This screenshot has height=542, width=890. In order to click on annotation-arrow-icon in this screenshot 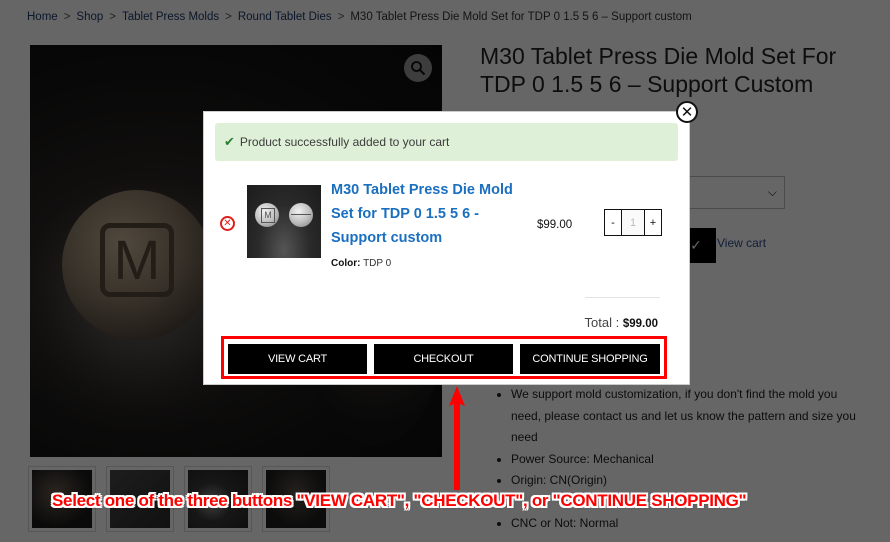, I will do `click(457, 438)`.